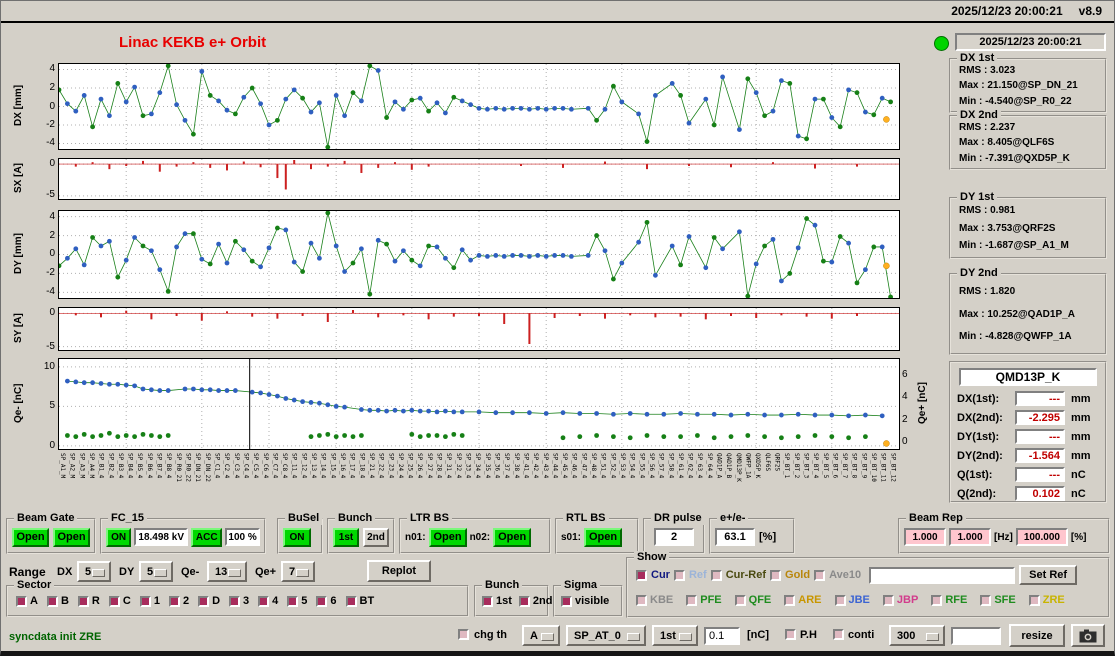 The height and width of the screenshot is (656, 1115). Describe the element at coordinates (776, 575) in the screenshot. I see `show-gold-checkbox` at that location.